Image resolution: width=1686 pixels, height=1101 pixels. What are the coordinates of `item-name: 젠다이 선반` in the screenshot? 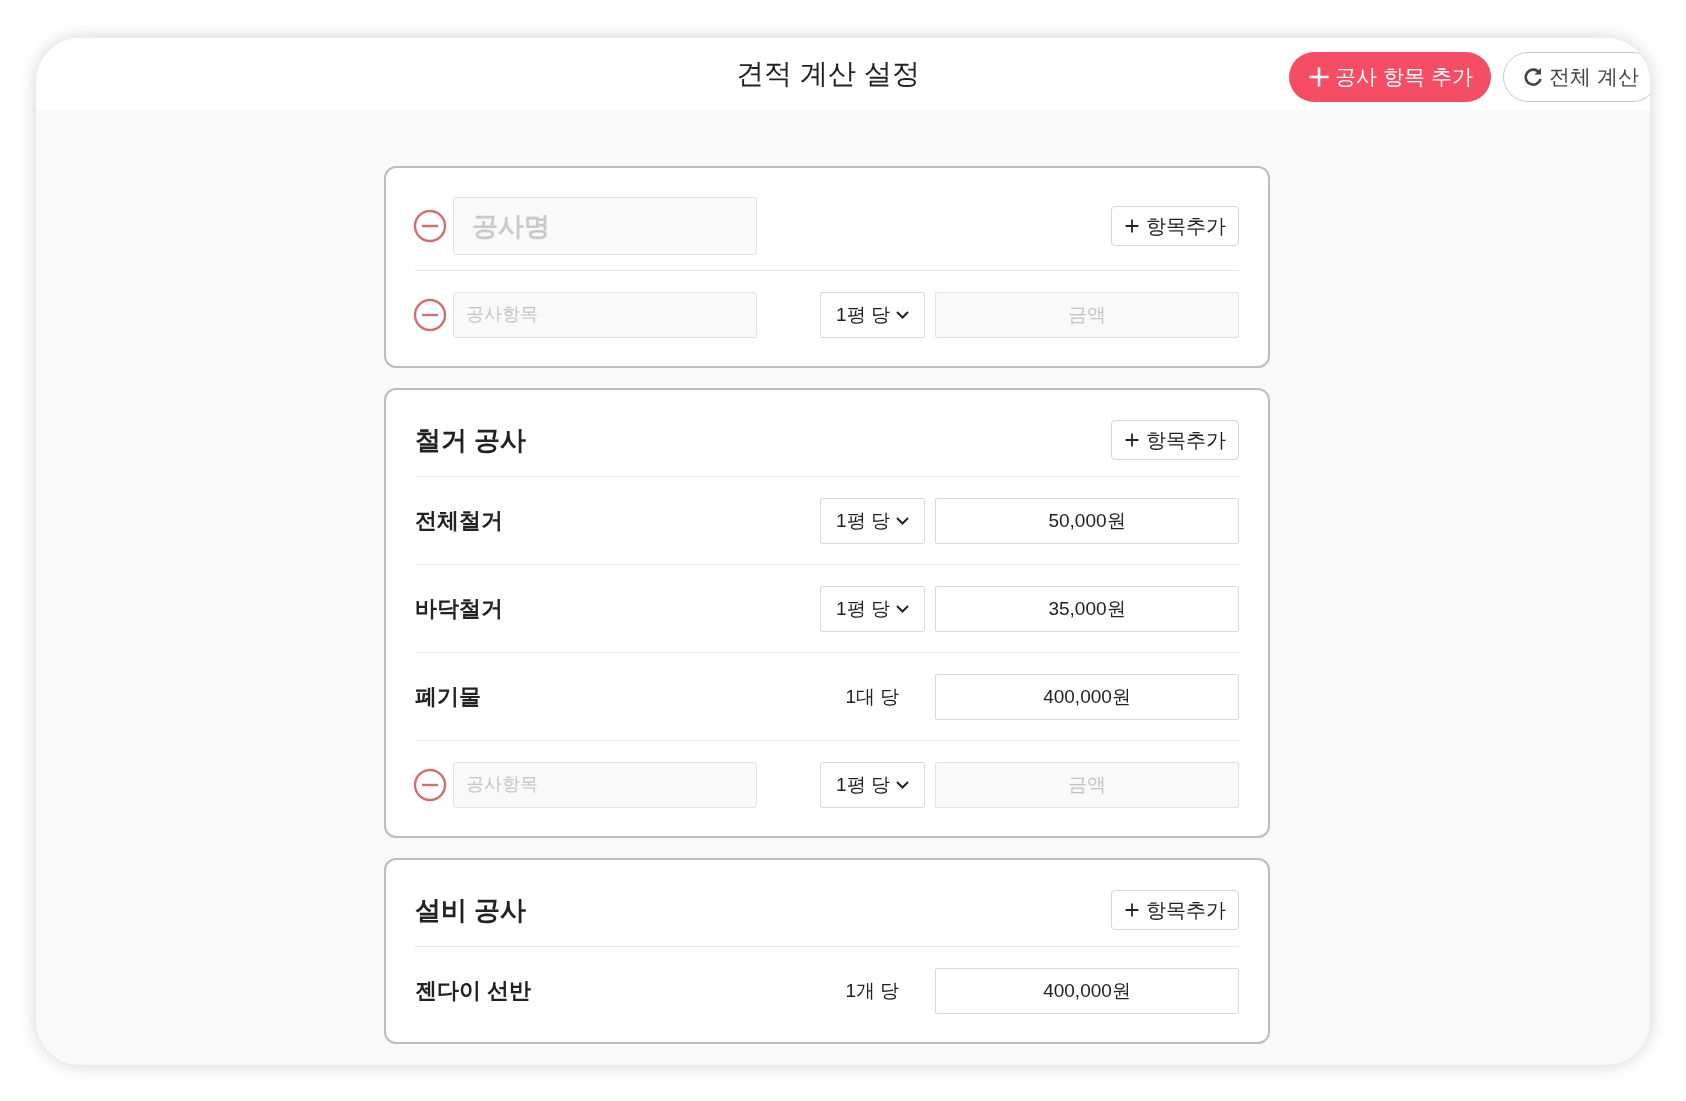 It's located at (473, 990).